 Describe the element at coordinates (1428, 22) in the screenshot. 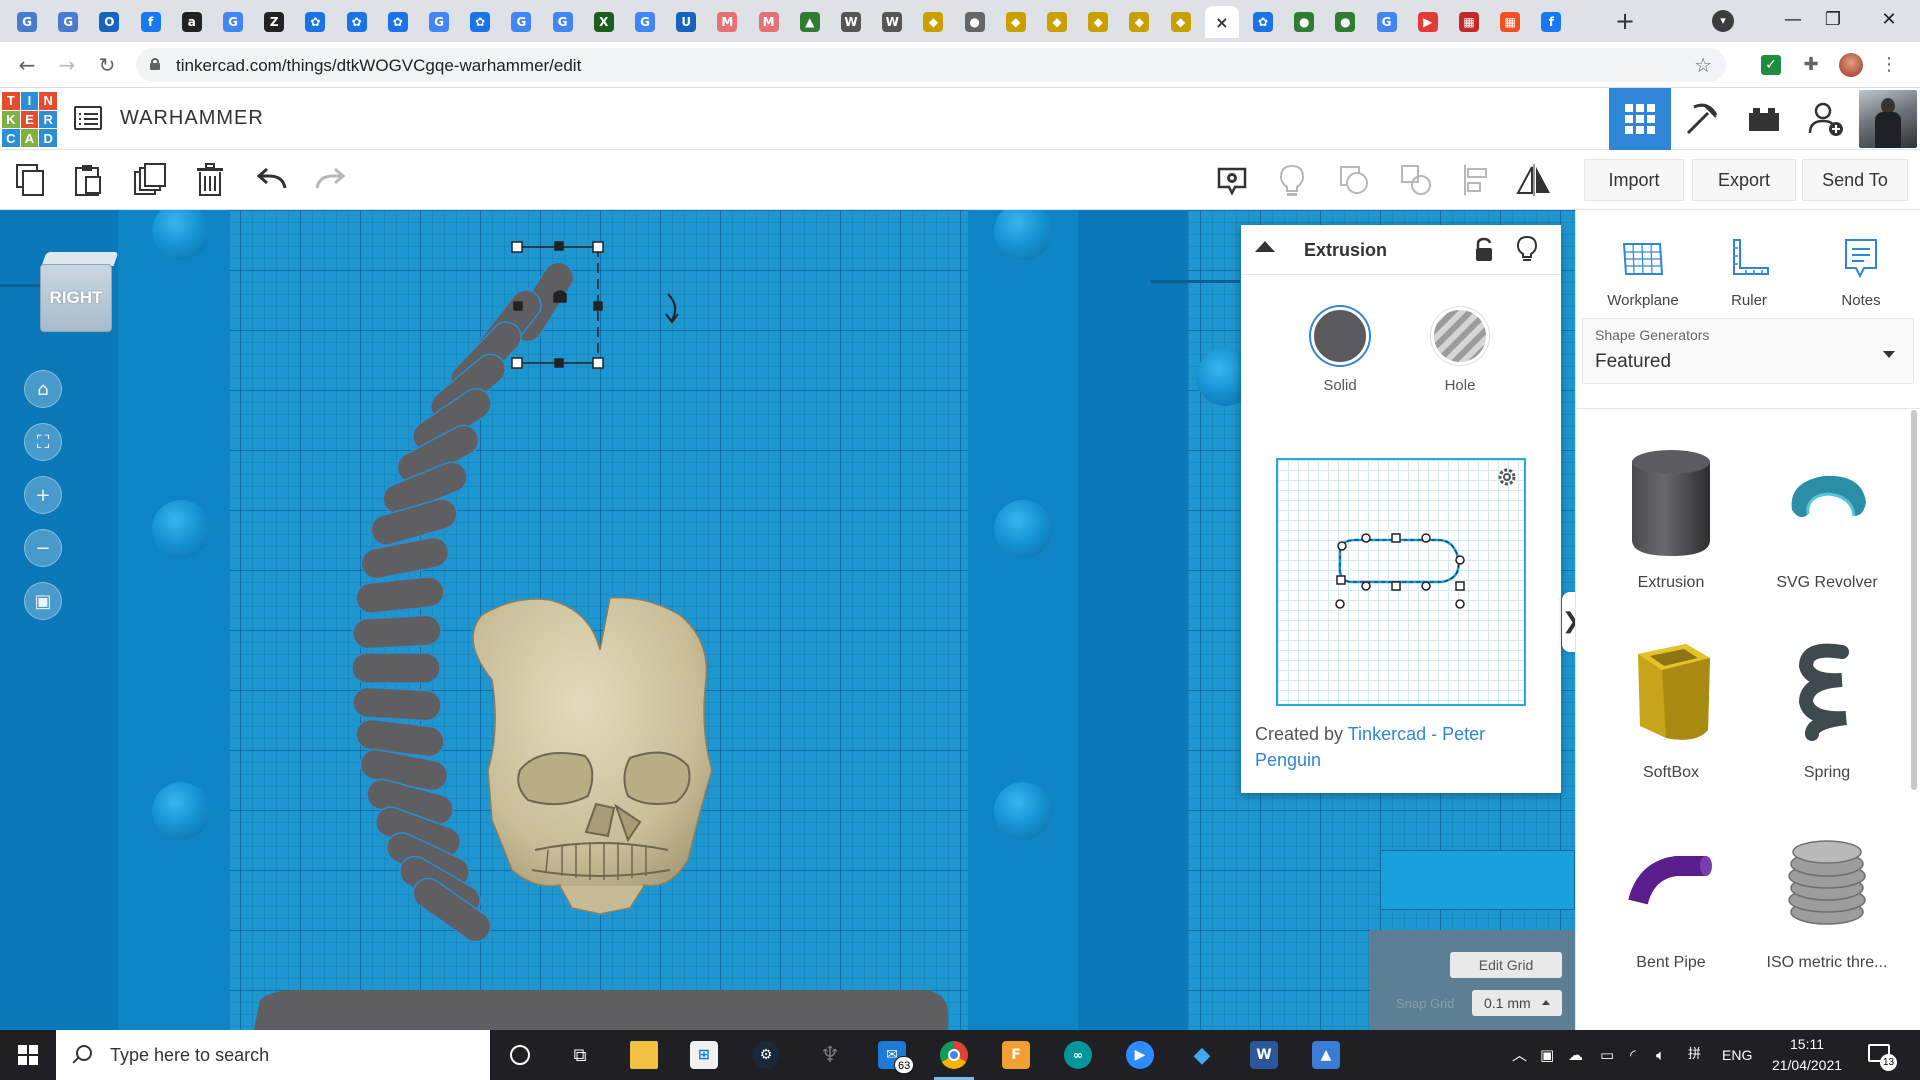

I see `browser-tab: ▶` at that location.